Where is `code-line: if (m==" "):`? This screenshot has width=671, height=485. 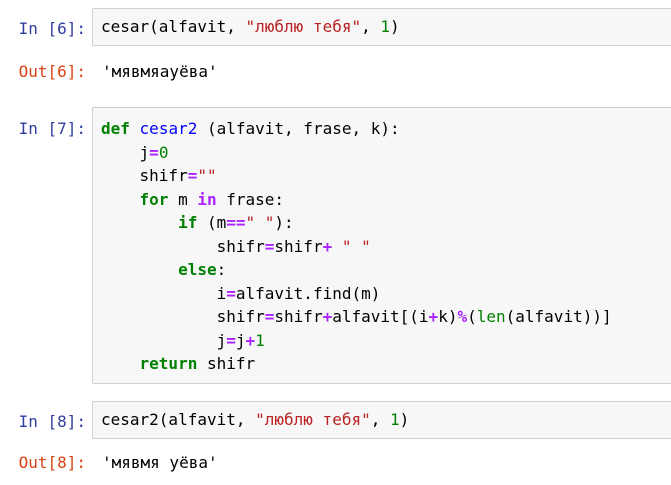
code-line: if (m==" "): is located at coordinates (197, 223).